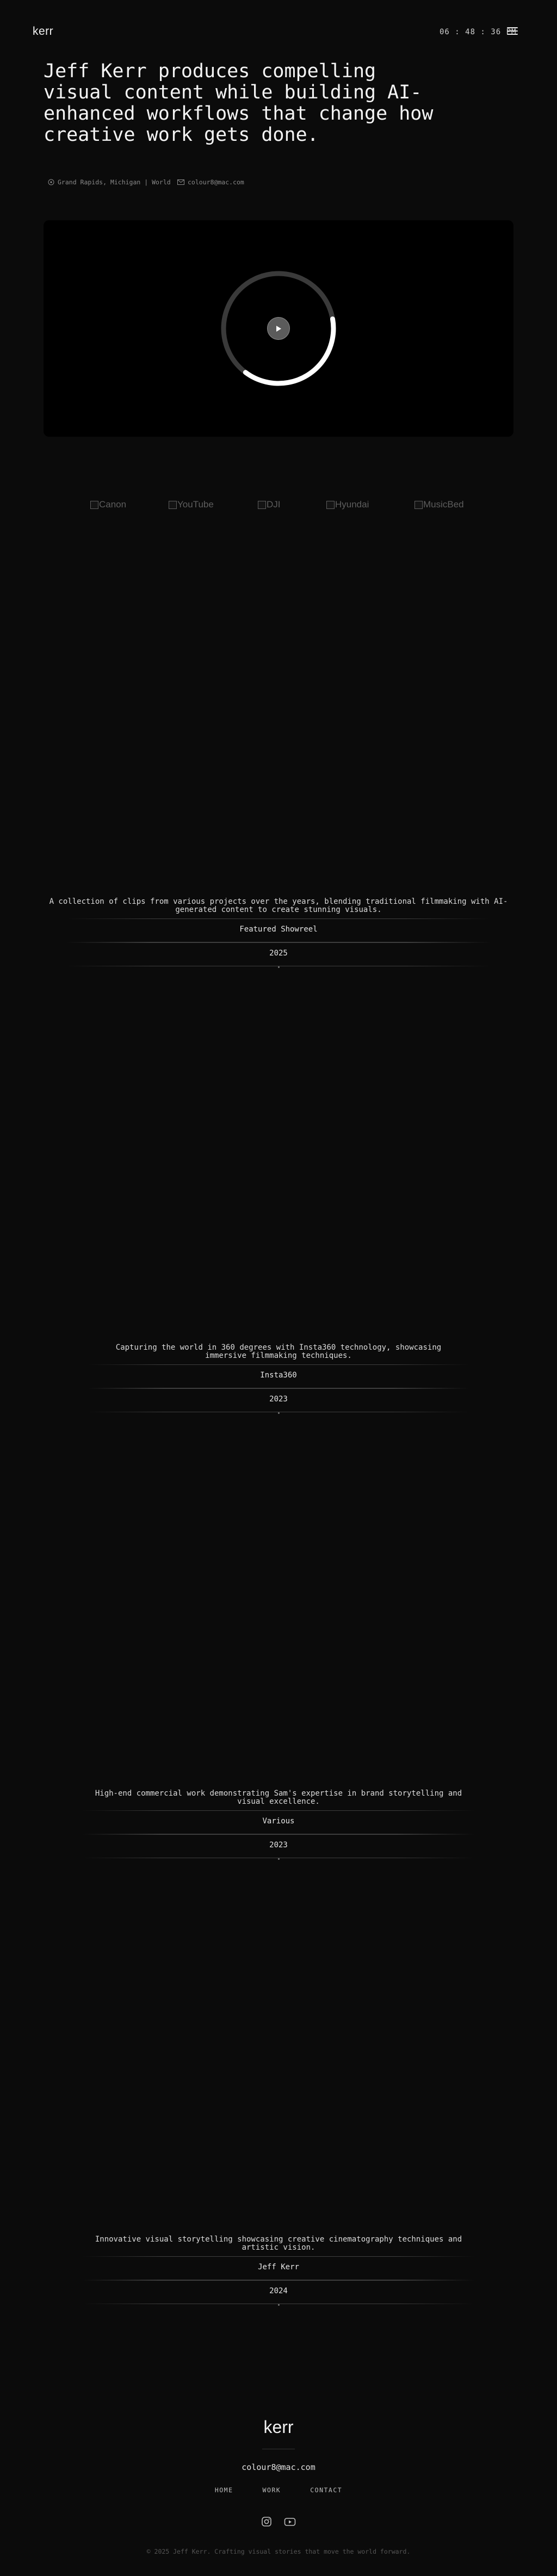 This screenshot has height=2576, width=557. What do you see at coordinates (278, 2292) in the screenshot?
I see `project-year: 2024` at bounding box center [278, 2292].